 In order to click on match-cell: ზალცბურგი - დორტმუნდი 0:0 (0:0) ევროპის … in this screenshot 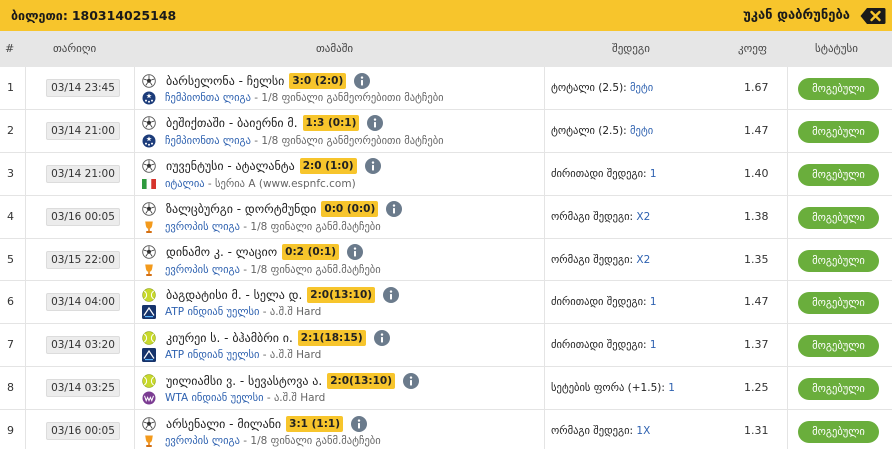, I will do `click(342, 218)`.